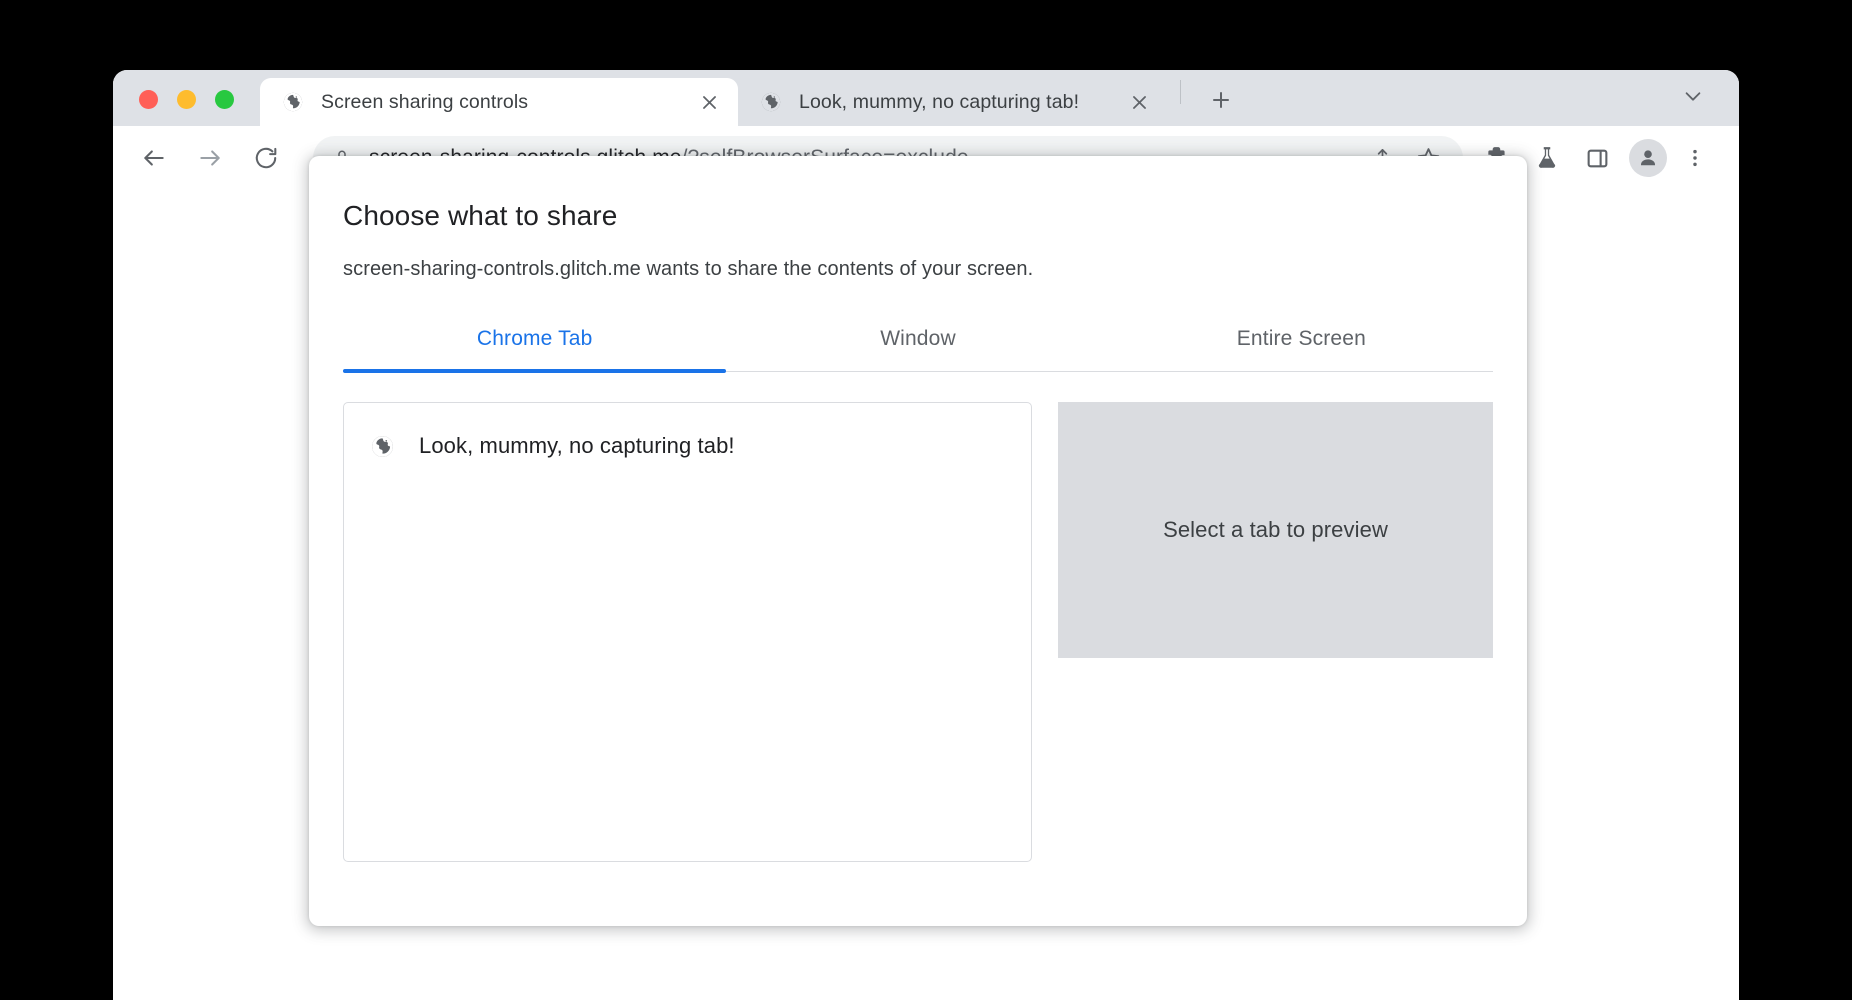  I want to click on back-button, so click(154, 158).